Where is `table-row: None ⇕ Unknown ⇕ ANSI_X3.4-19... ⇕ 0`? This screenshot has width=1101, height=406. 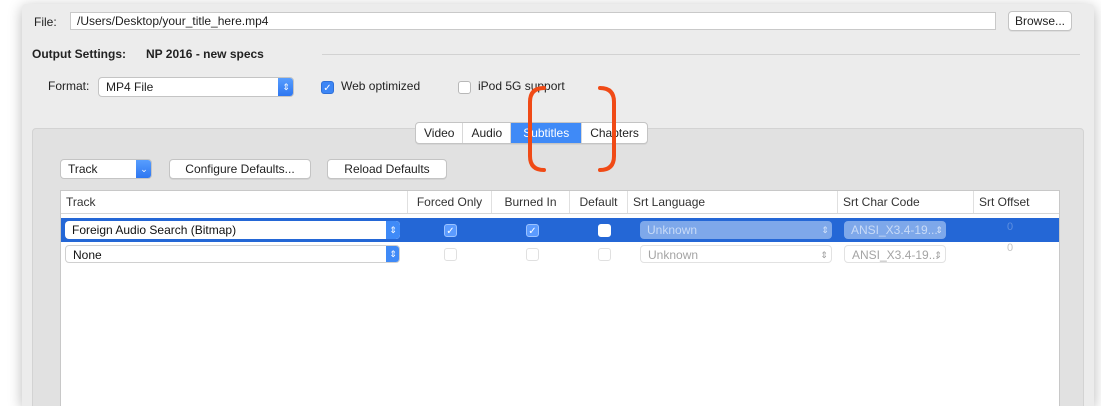 table-row: None ⇕ Unknown ⇕ ANSI_X3.4-19... ⇕ 0 is located at coordinates (560, 254).